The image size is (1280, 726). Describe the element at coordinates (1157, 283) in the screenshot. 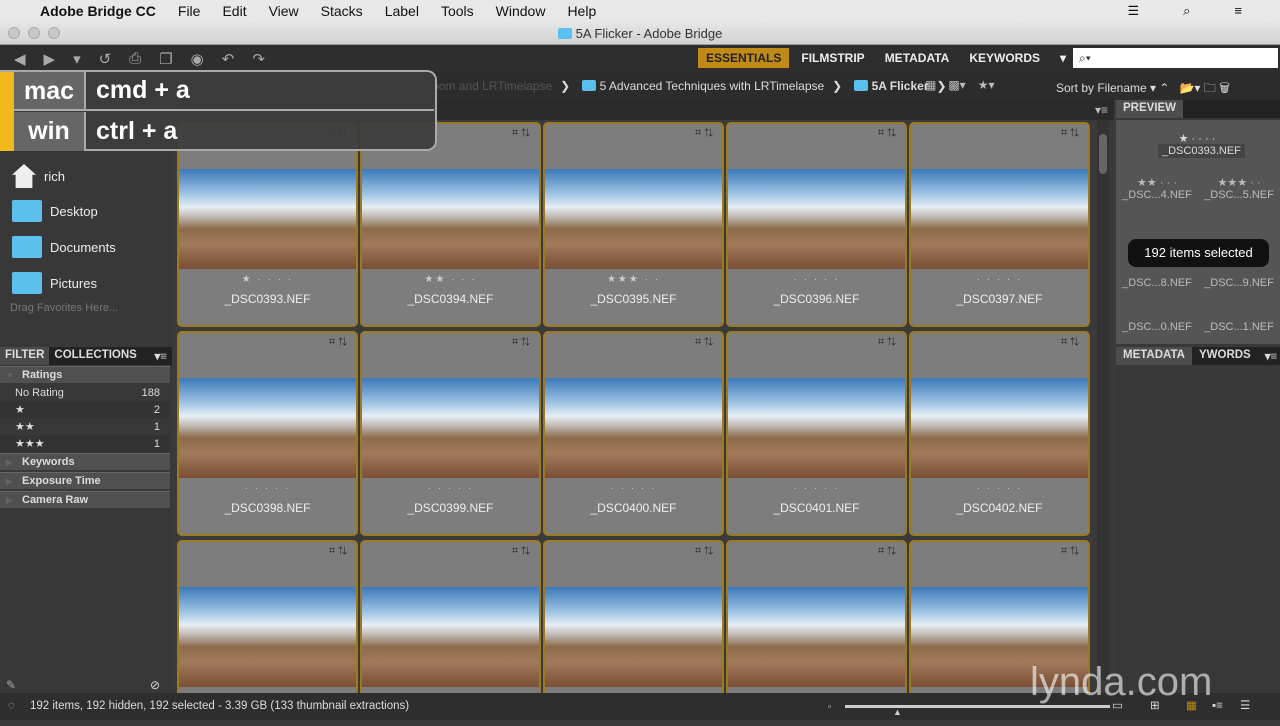

I see `preview-item: _DSC...8.NEF` at that location.